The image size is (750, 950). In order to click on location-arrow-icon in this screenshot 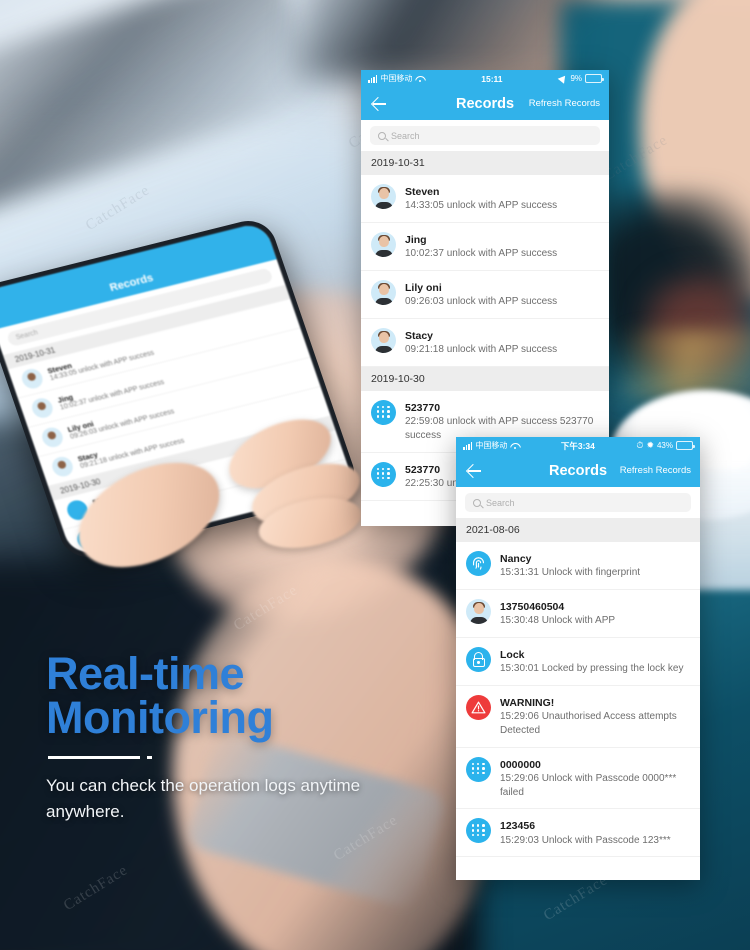, I will do `click(563, 78)`.